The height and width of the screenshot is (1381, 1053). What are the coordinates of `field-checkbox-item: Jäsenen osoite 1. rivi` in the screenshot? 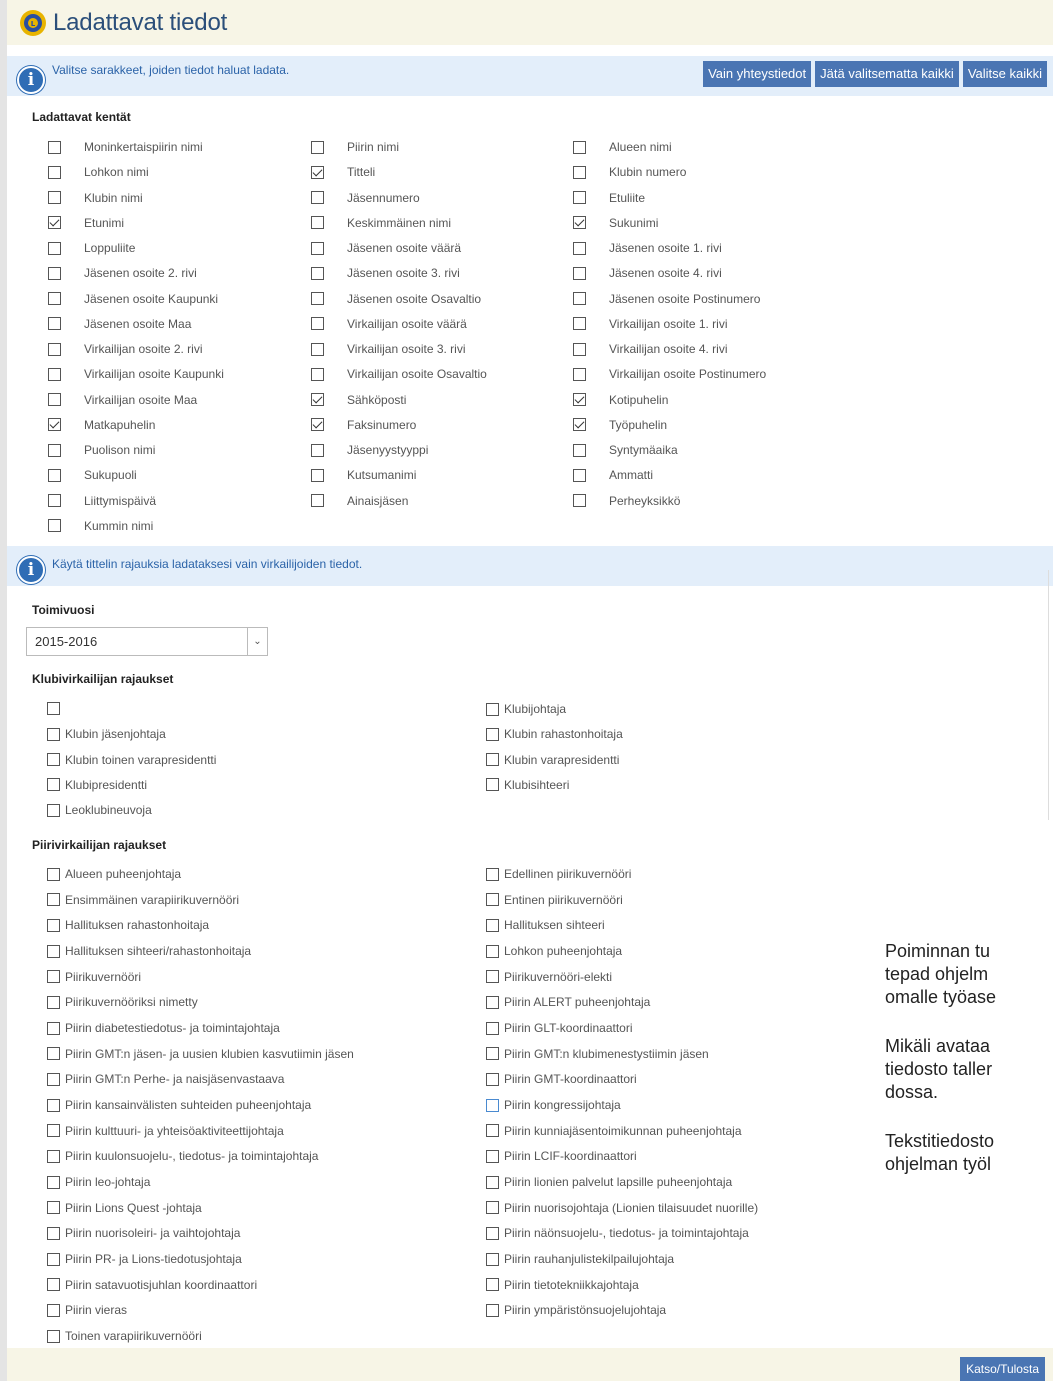 It's located at (647, 248).